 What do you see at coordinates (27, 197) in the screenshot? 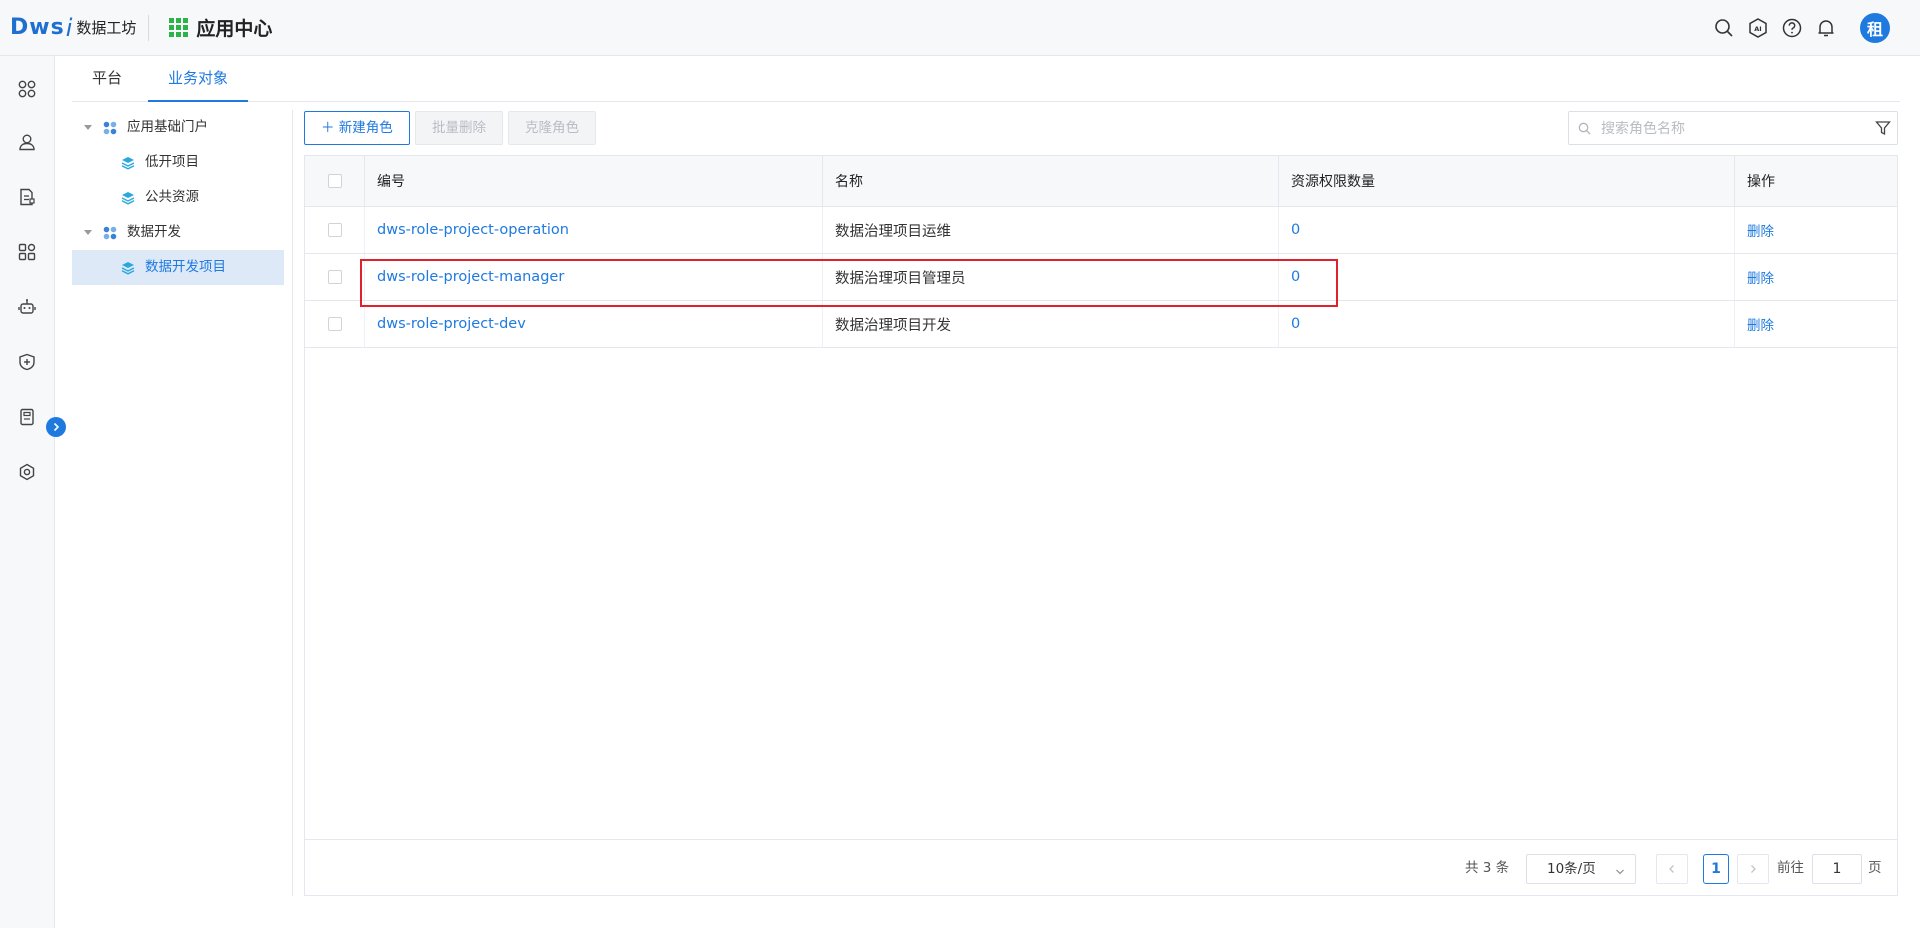
I see `document-icon` at bounding box center [27, 197].